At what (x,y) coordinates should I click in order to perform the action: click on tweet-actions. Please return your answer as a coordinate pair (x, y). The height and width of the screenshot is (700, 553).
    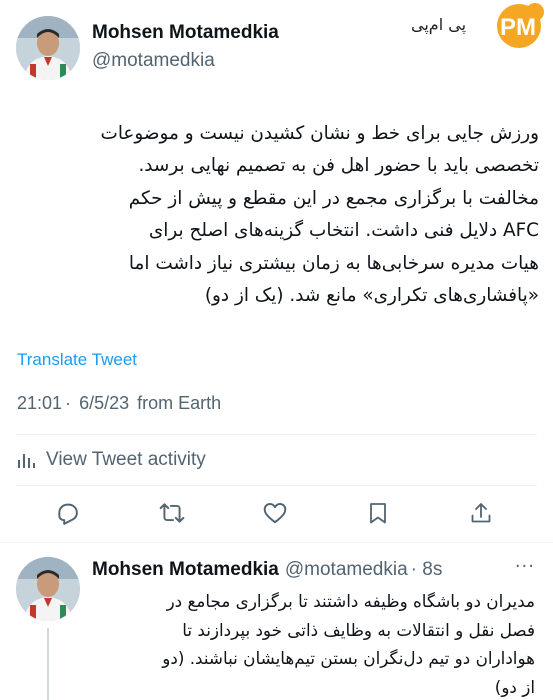
    Looking at the image, I should click on (276, 513).